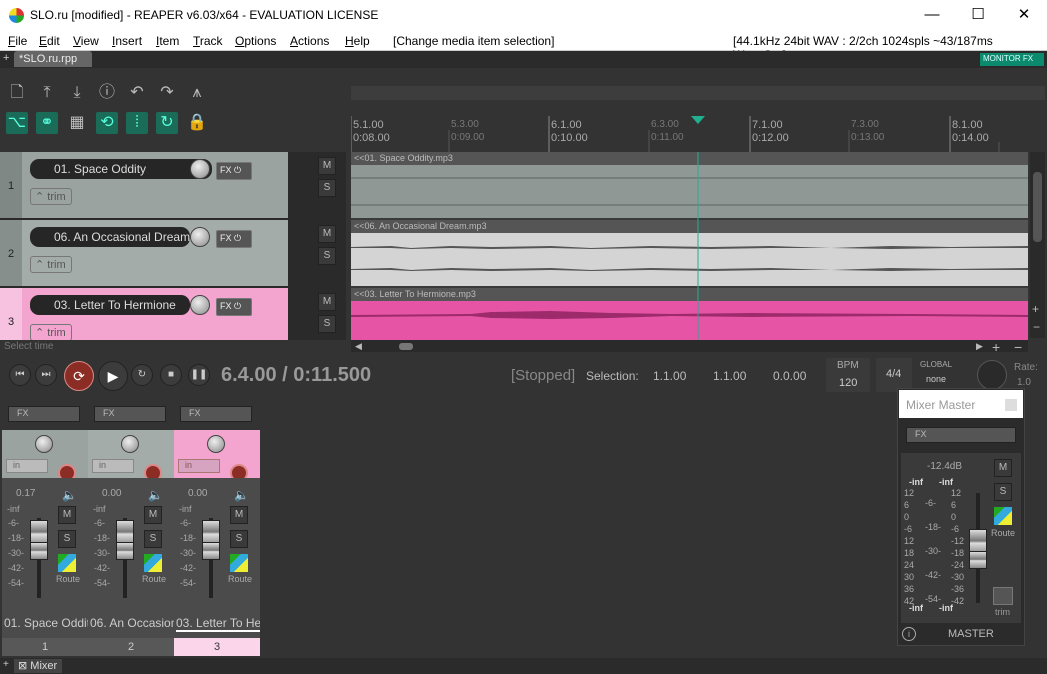 The image size is (1047, 674). What do you see at coordinates (17, 93) in the screenshot?
I see `new-project-icon: 🗋` at bounding box center [17, 93].